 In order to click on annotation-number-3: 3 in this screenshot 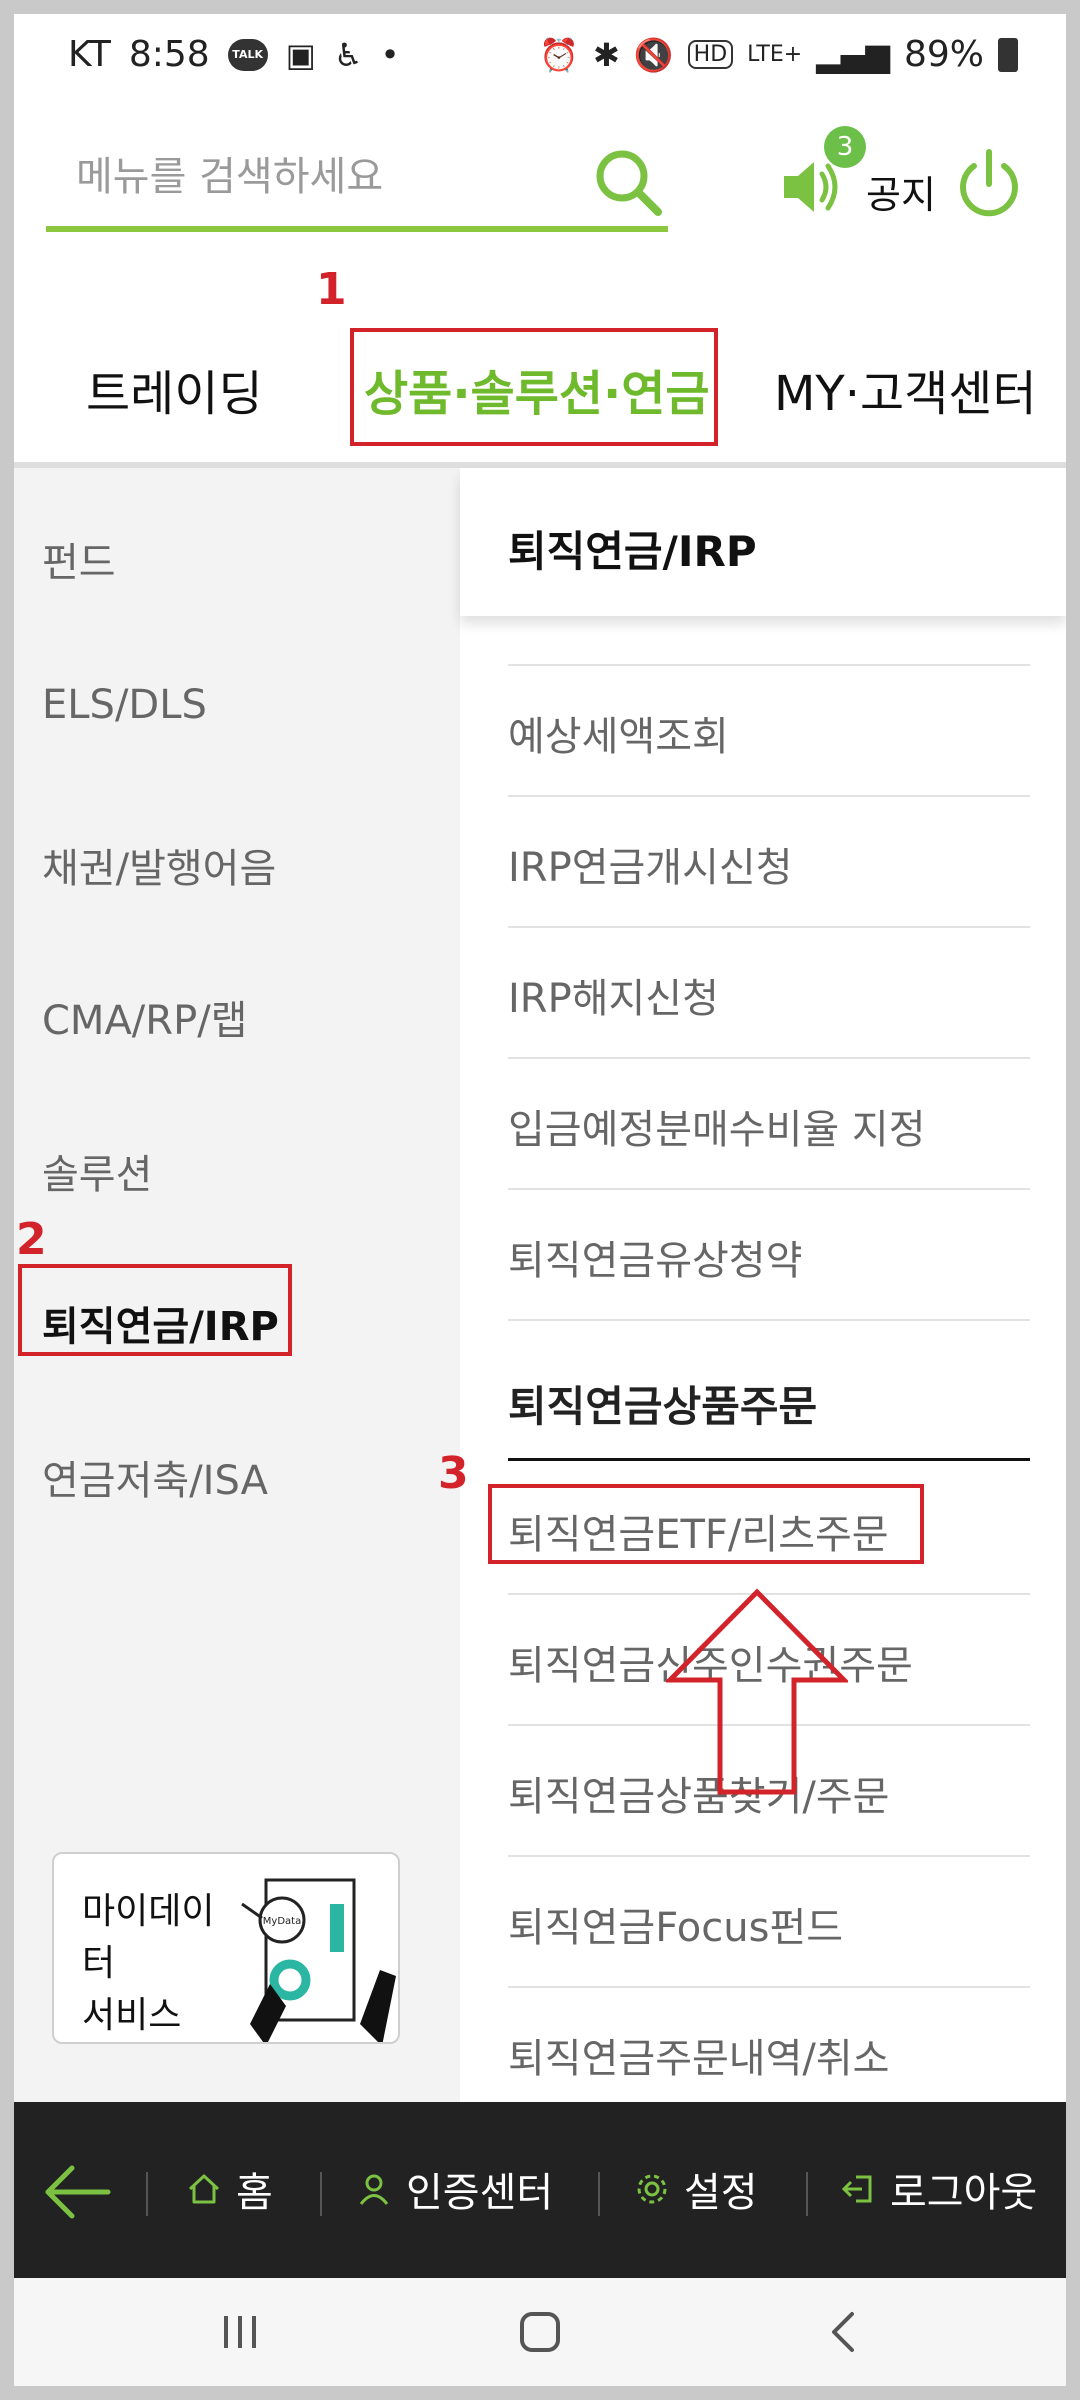, I will do `click(453, 1473)`.